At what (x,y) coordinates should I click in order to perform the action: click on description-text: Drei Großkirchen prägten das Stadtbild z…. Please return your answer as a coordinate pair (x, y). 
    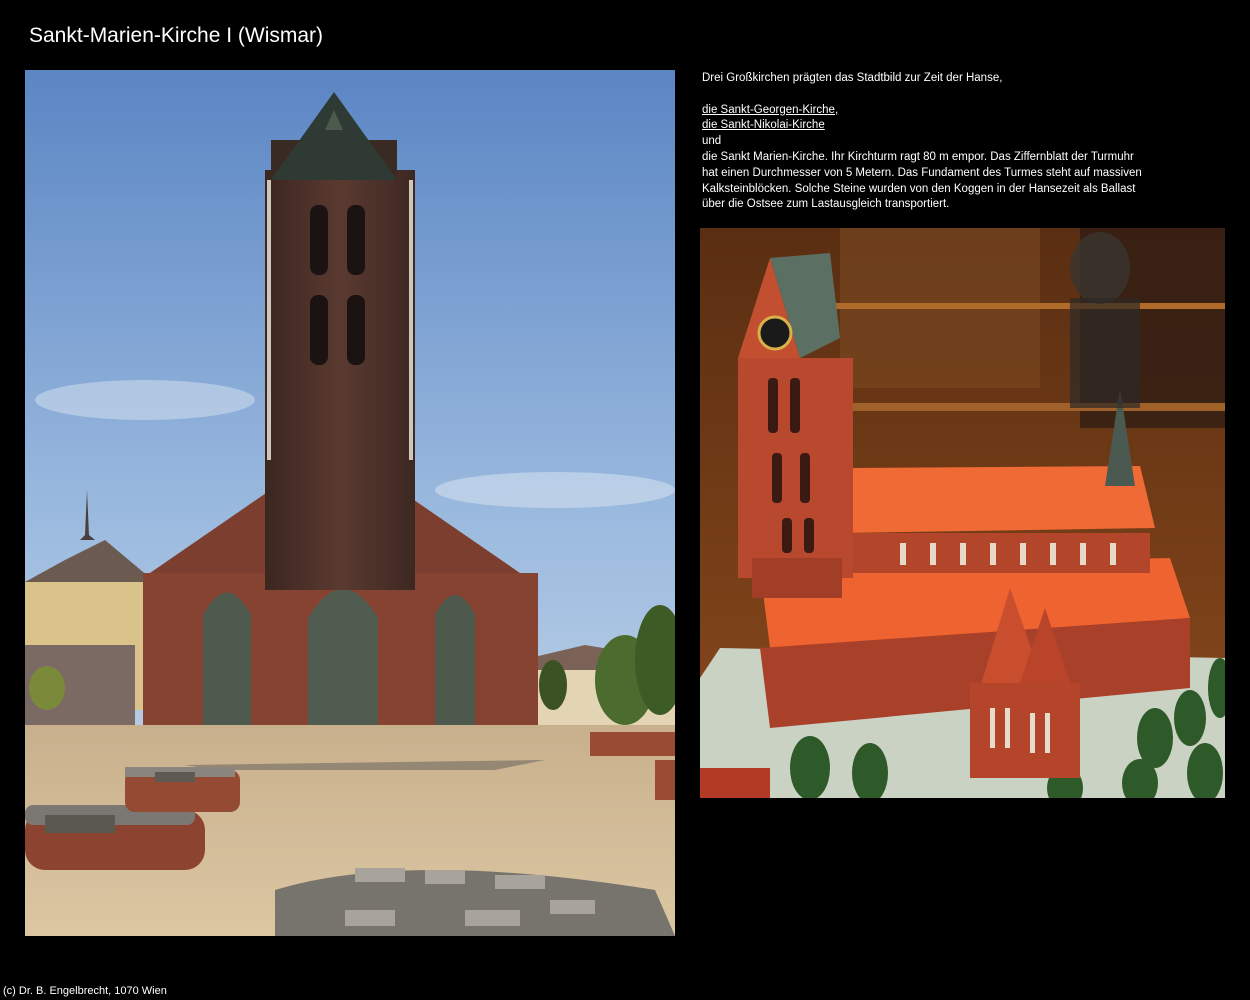
    Looking at the image, I should click on (942, 142).